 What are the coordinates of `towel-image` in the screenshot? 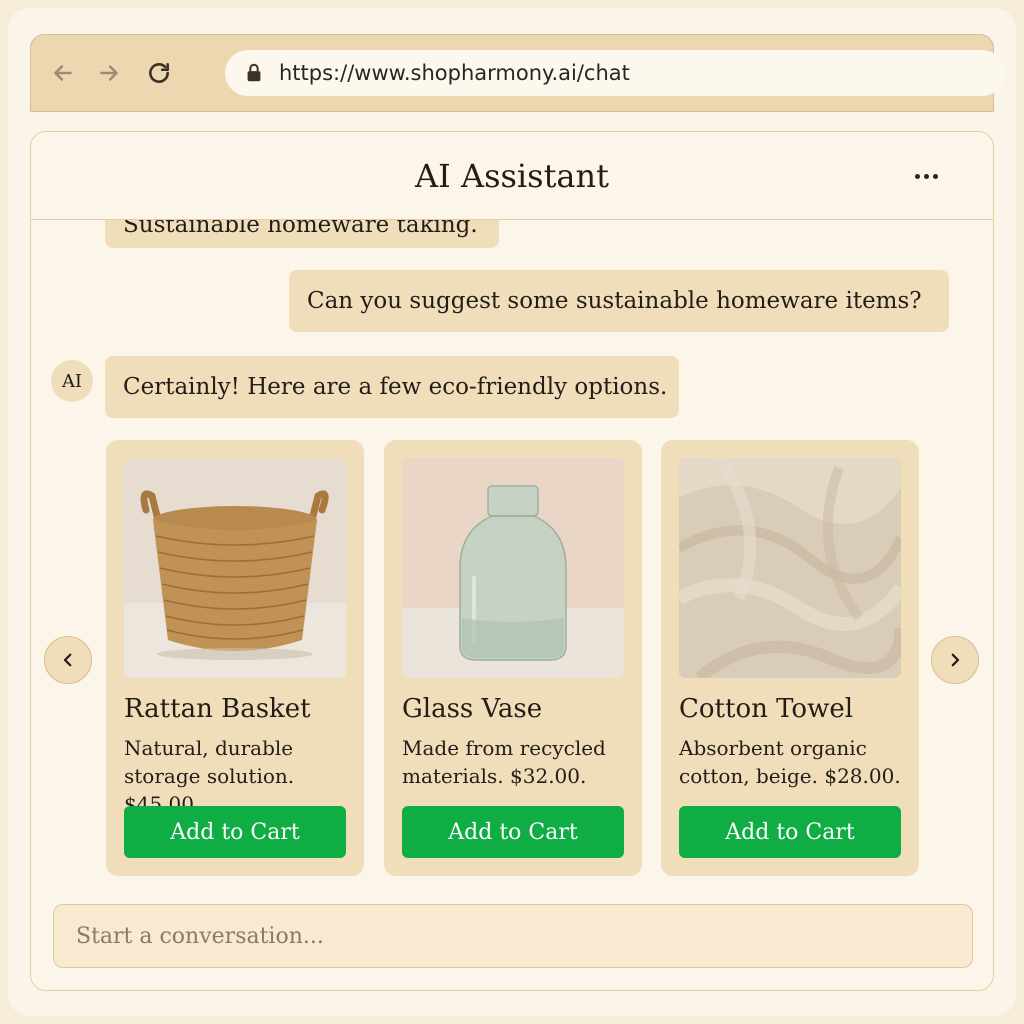 It's located at (790, 568).